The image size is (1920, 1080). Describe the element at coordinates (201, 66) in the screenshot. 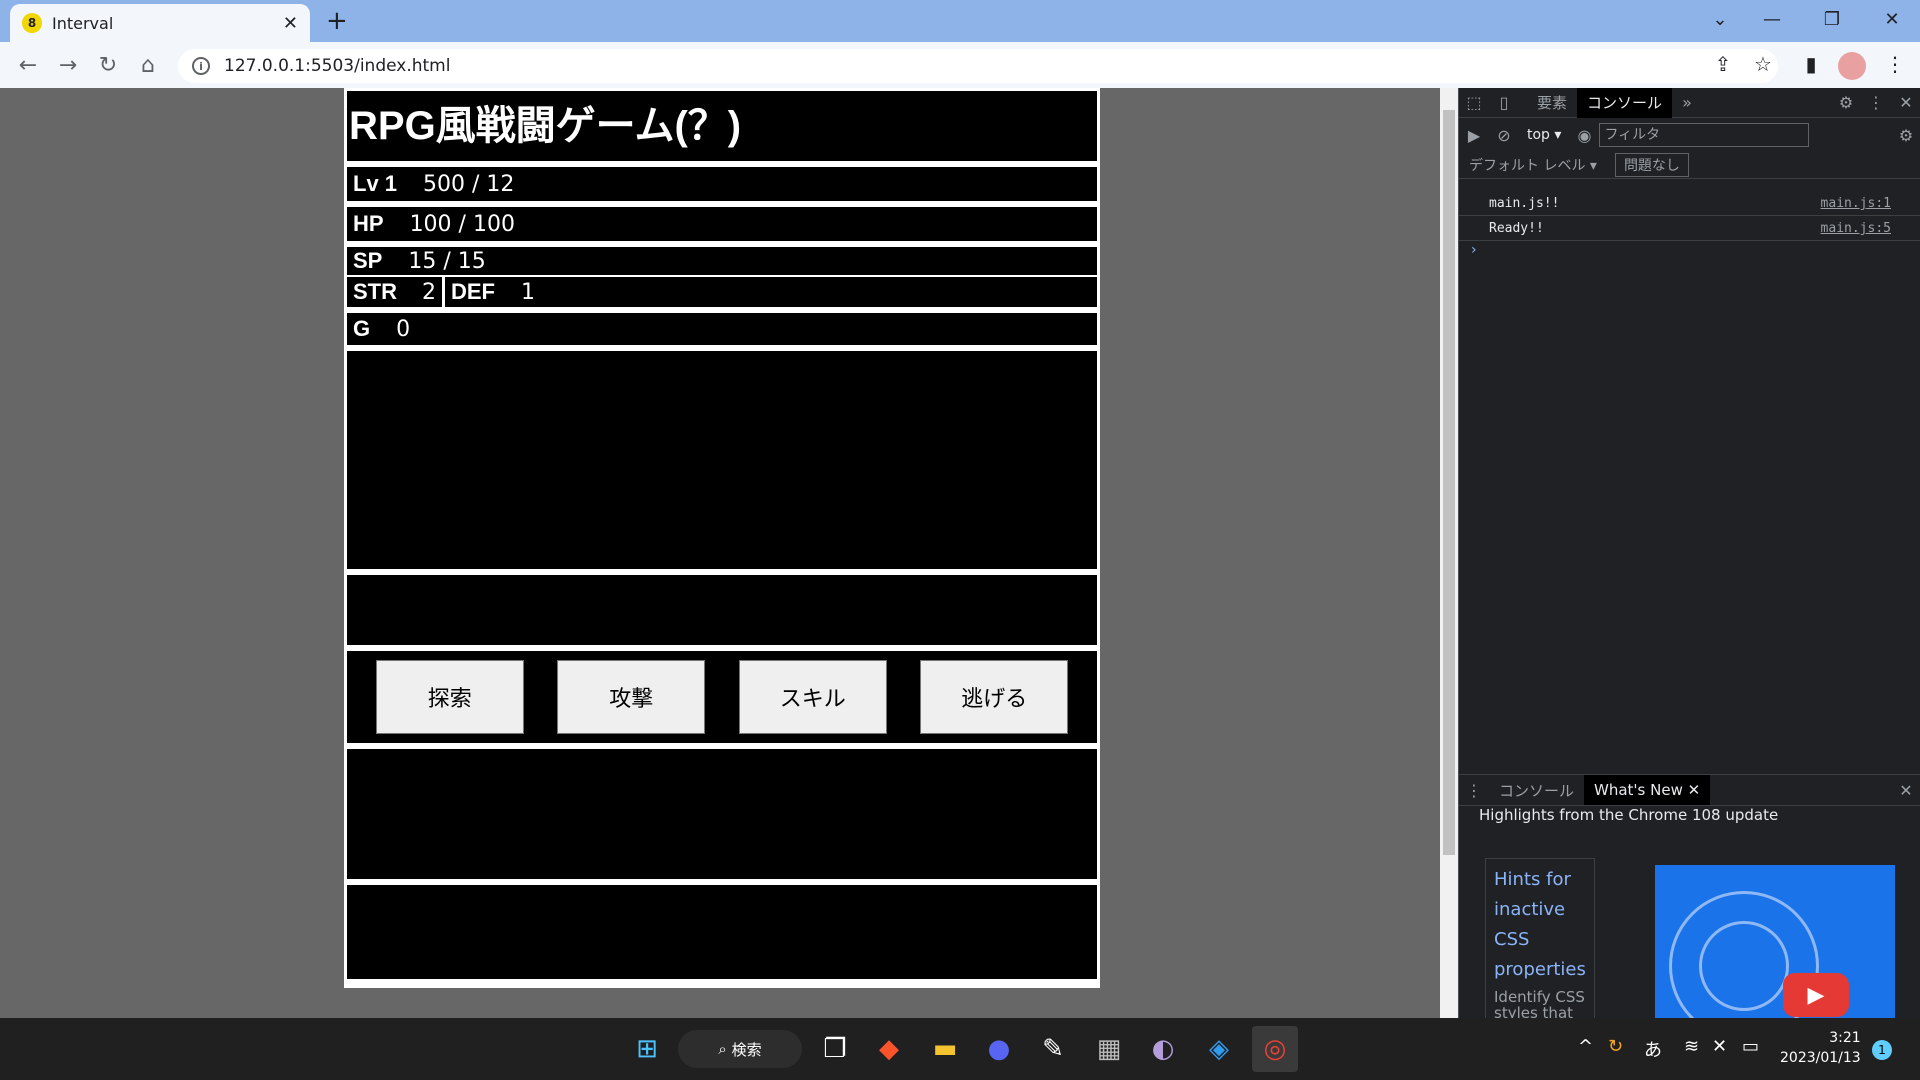

I see `site-info-icon: i` at that location.